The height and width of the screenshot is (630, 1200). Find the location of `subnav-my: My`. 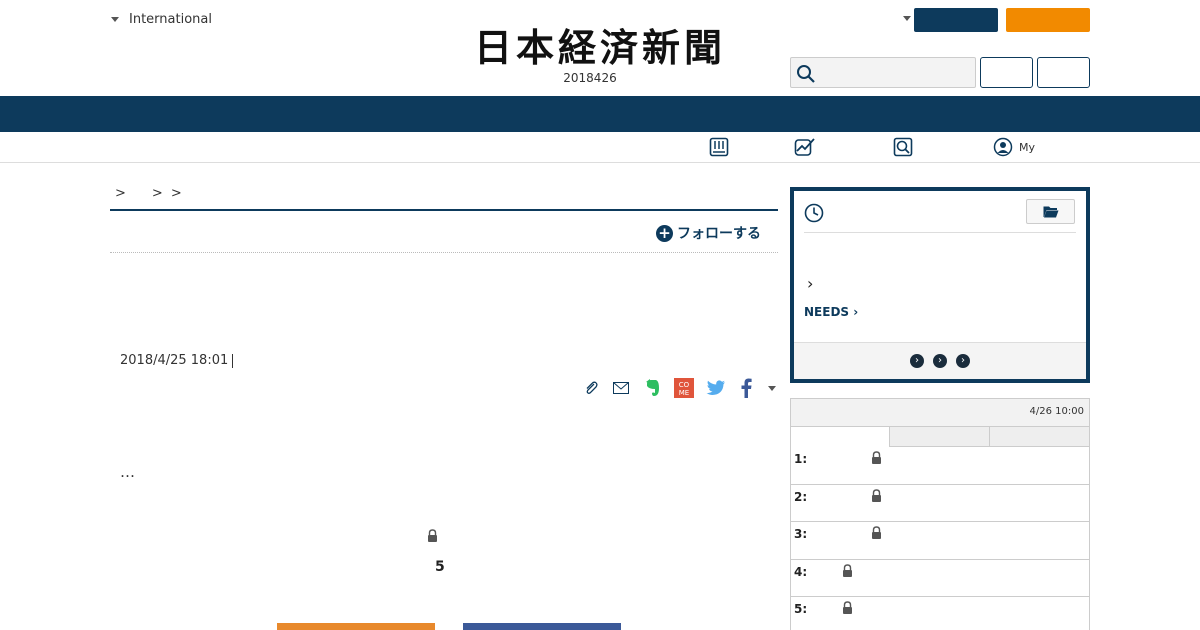

subnav-my: My is located at coordinates (1014, 147).